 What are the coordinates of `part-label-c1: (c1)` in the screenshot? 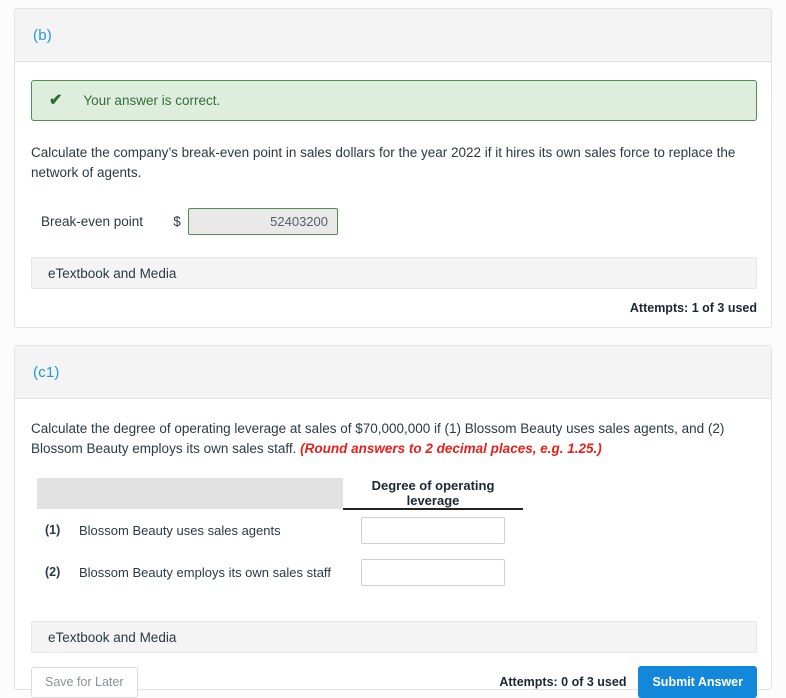 It's located at (46, 372).